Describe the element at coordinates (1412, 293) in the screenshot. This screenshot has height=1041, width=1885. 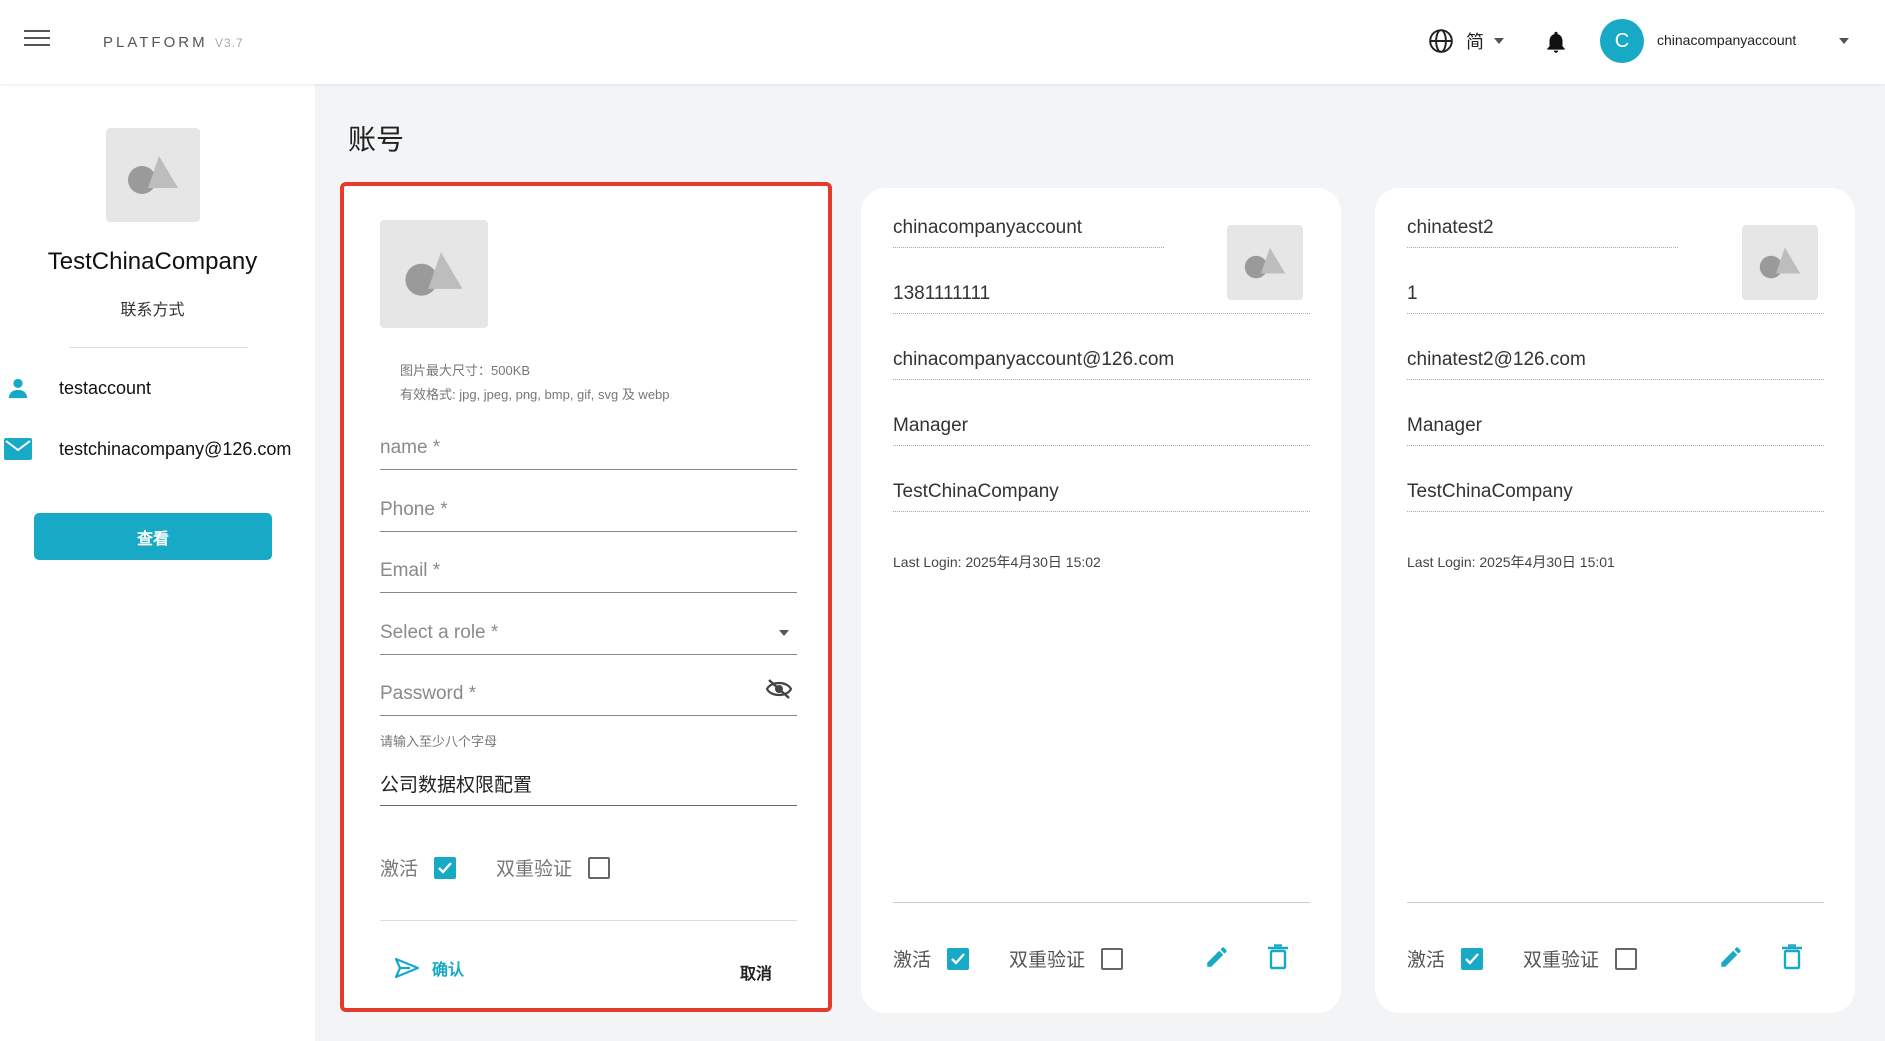
I see `account-phone-value: 1` at that location.